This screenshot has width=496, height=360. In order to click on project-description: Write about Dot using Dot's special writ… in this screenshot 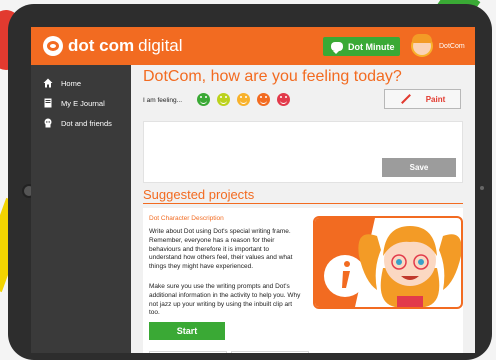, I will do `click(221, 249)`.